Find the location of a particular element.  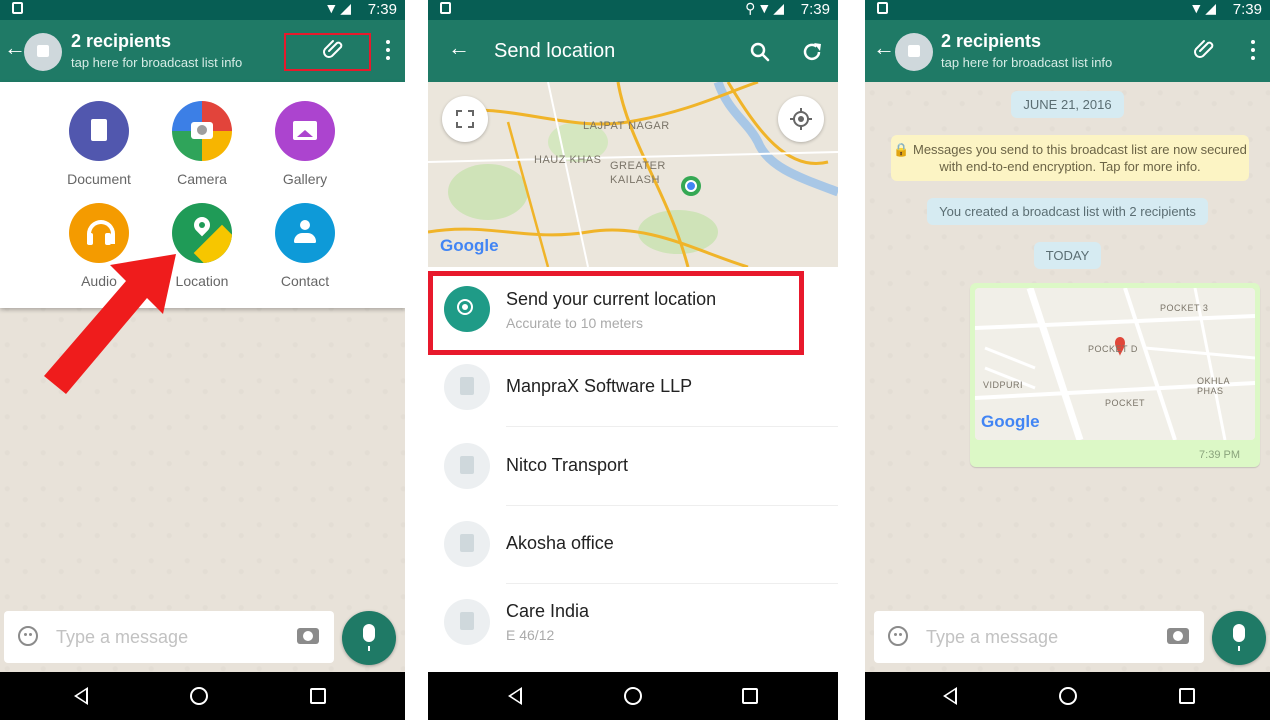

search-icon is located at coordinates (760, 52).